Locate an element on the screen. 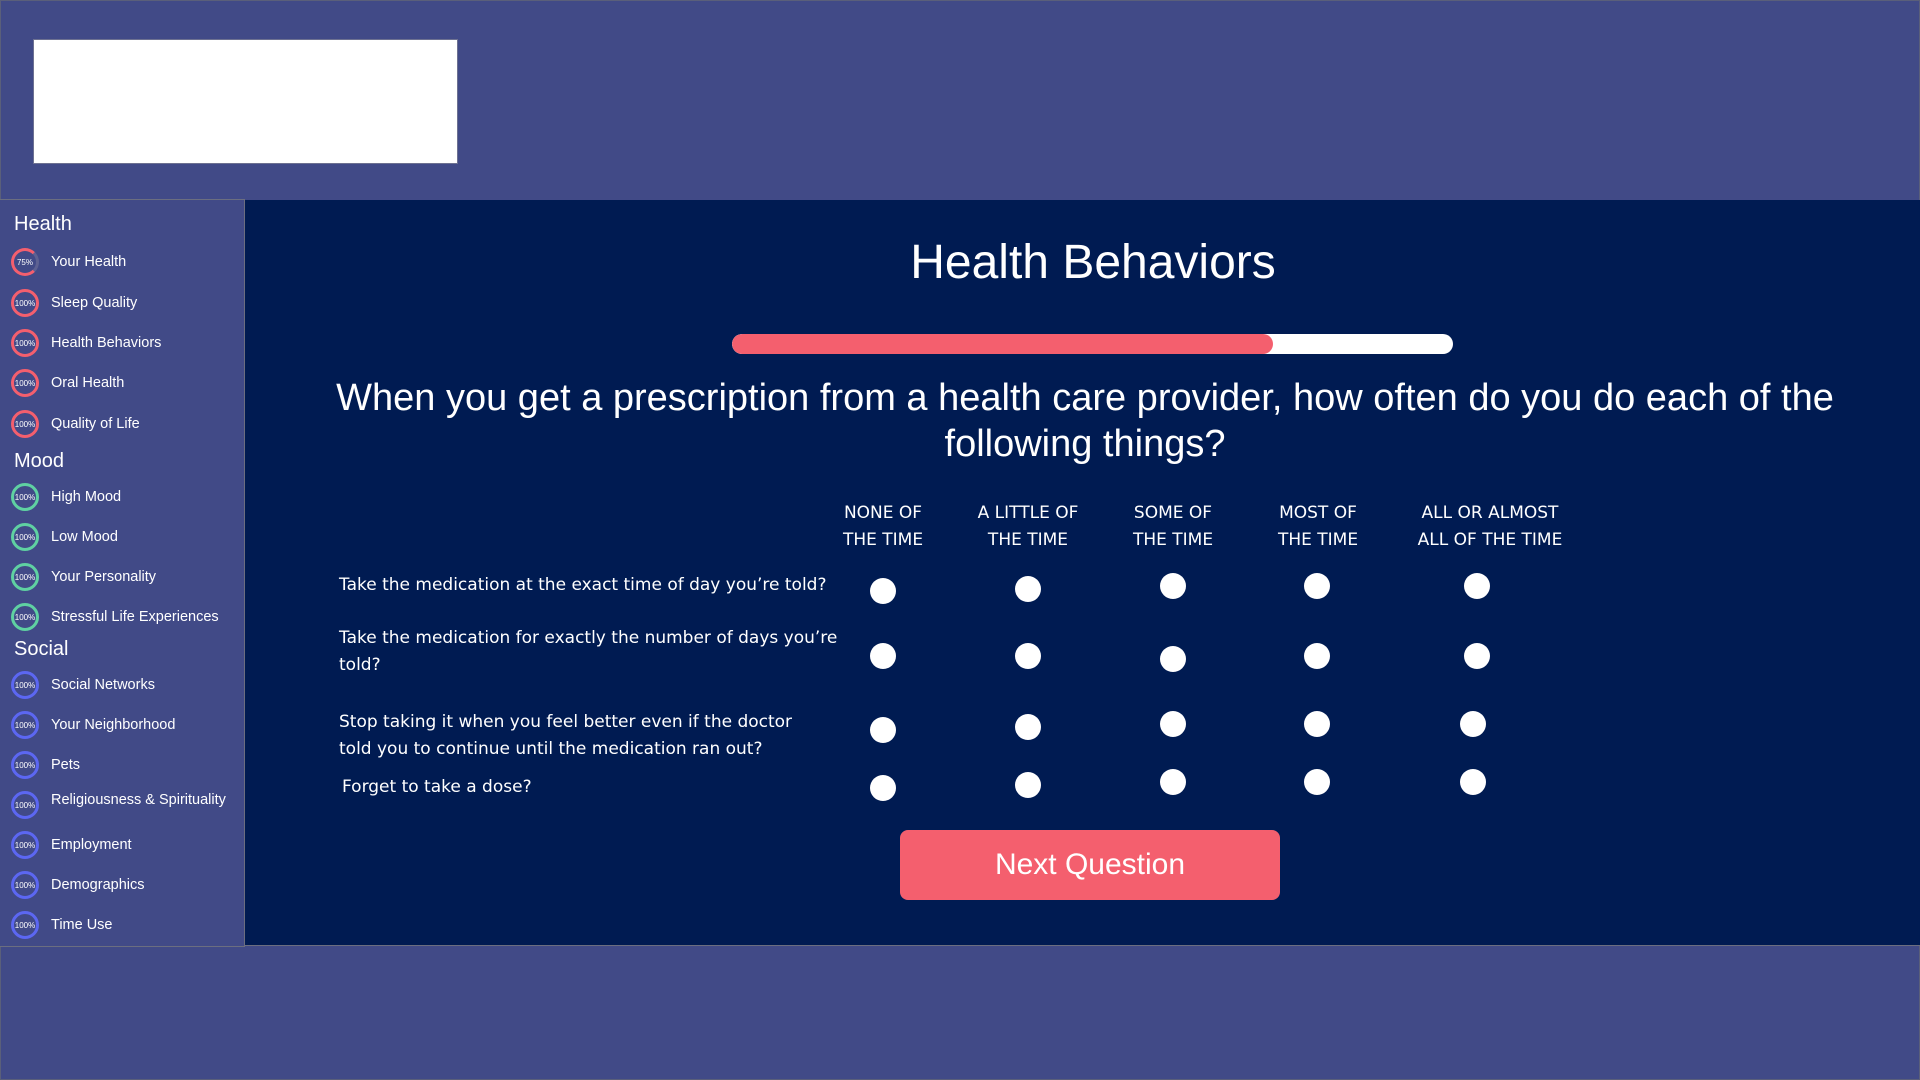  sidebar-item-label: Time Use is located at coordinates (82, 925).